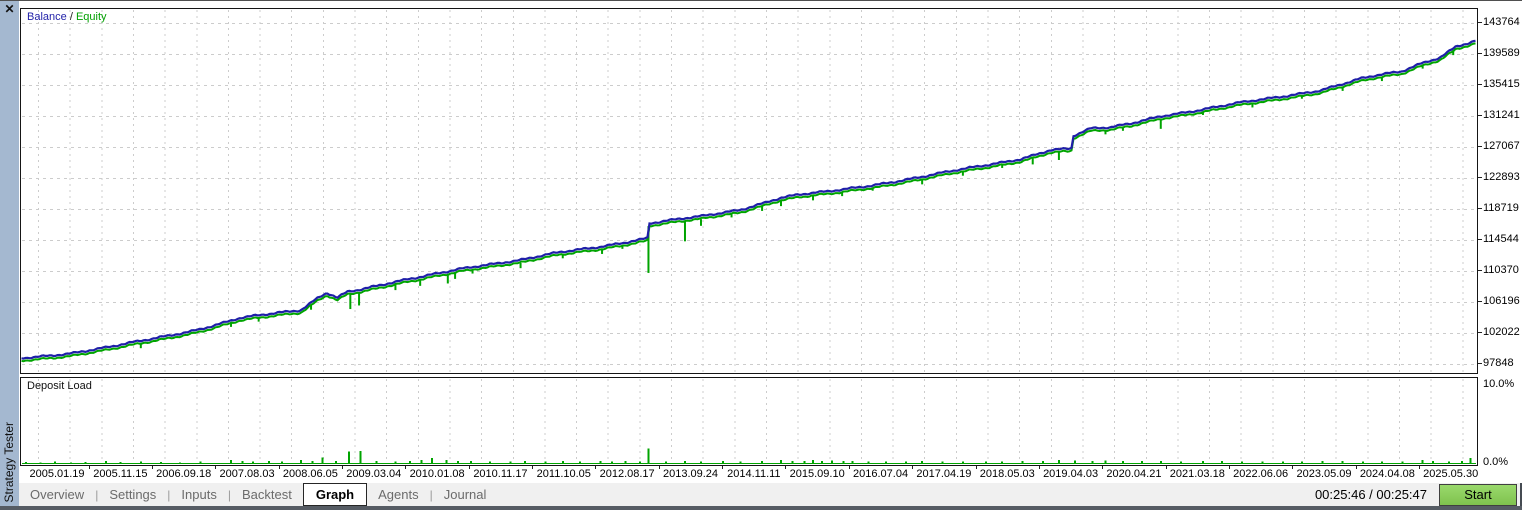  What do you see at coordinates (9, 461) in the screenshot?
I see `sidebar-title: Strategy Tester` at bounding box center [9, 461].